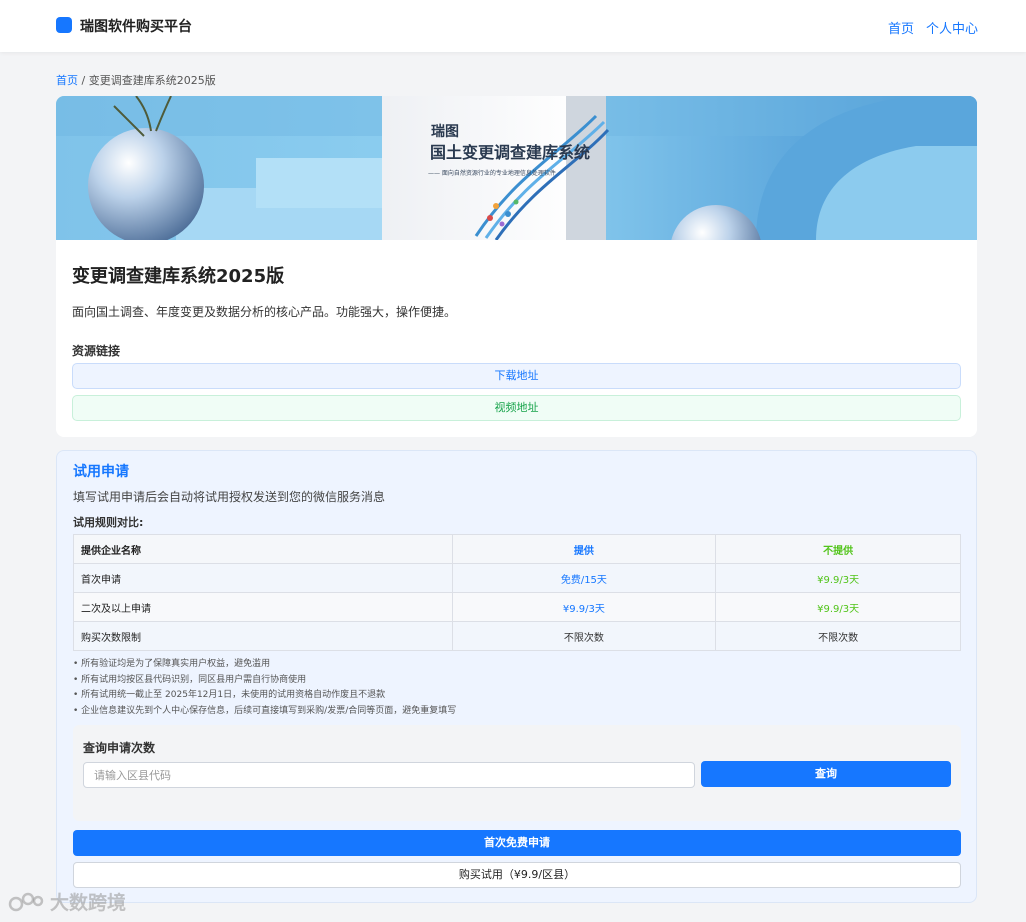 The image size is (1026, 922). What do you see at coordinates (264, 696) in the screenshot?
I see `list-item: 所有试用统一截止至 2025年12月1日，未使用的试用资格自动作废且不退款` at bounding box center [264, 696].